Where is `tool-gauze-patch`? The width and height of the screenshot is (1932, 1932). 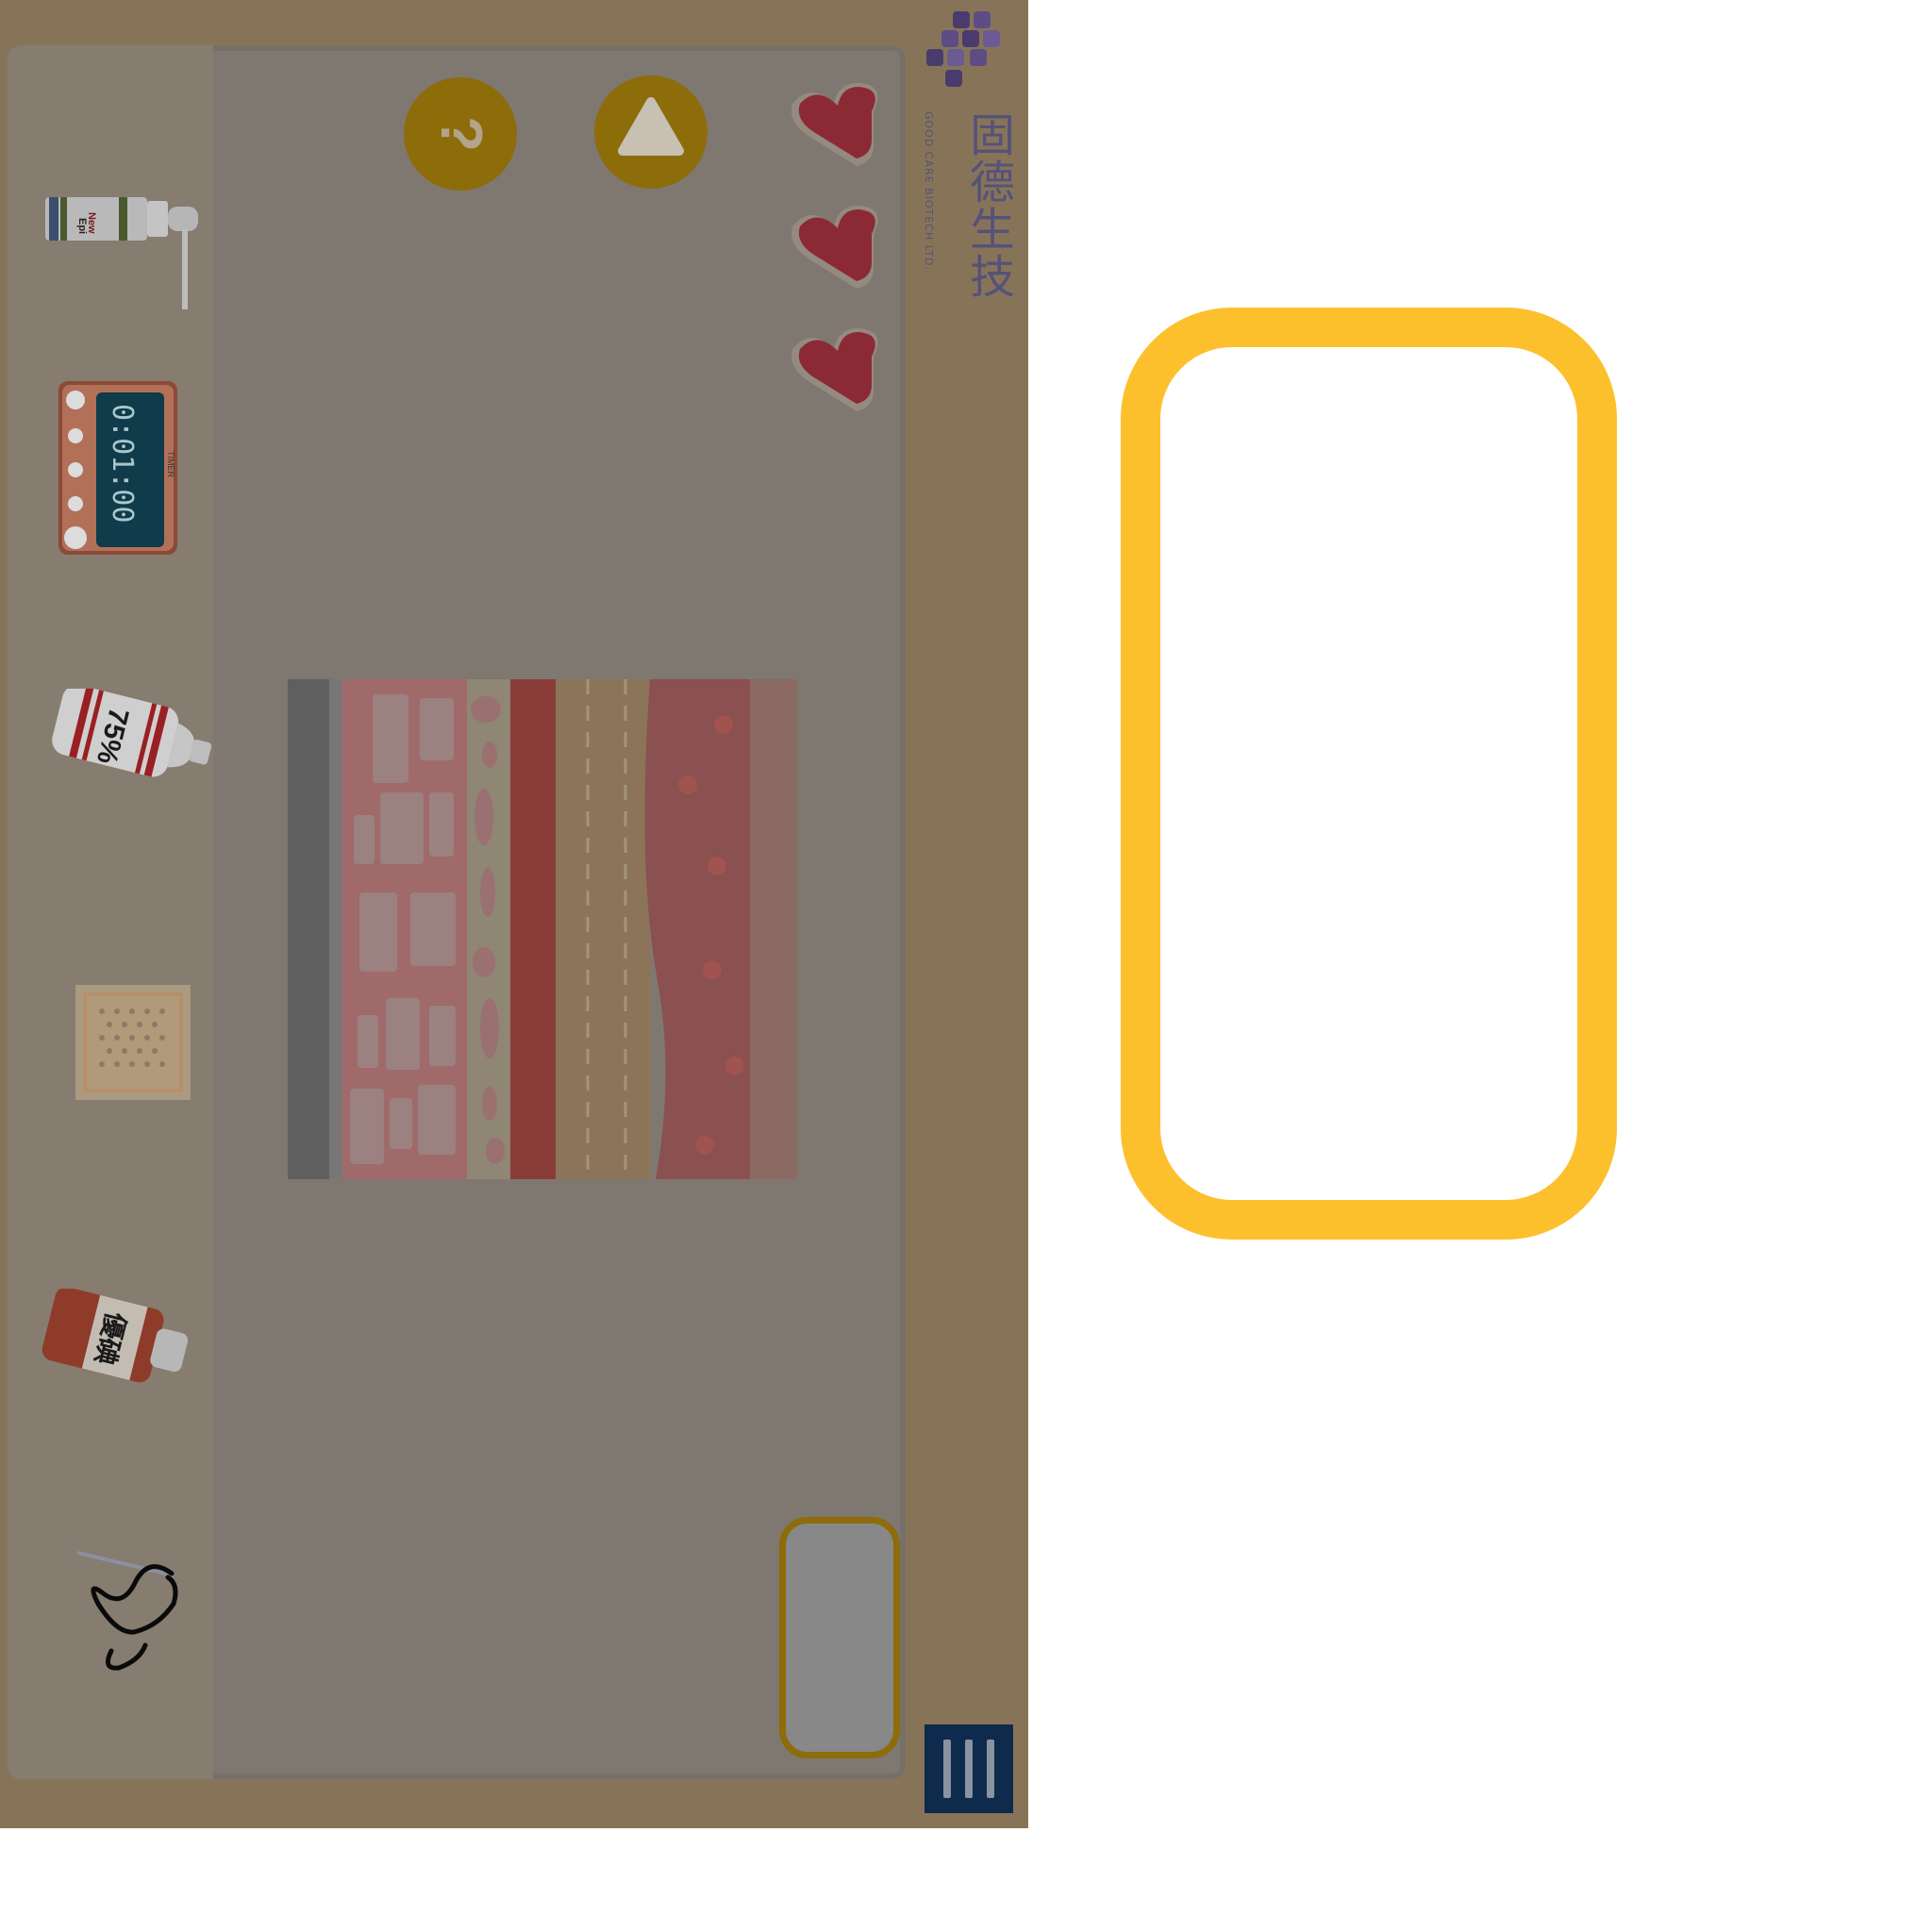 tool-gauze-patch is located at coordinates (133, 1042).